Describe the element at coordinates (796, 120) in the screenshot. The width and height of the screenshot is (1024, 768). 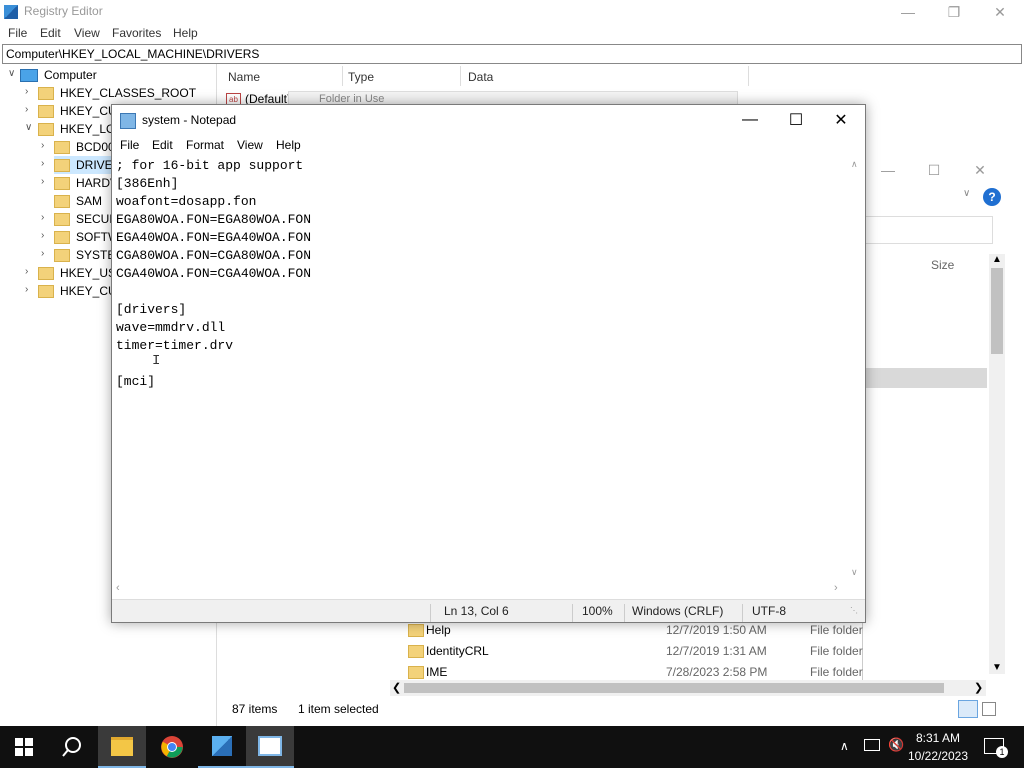
I see `notepad-maximize-button: ☐` at that location.